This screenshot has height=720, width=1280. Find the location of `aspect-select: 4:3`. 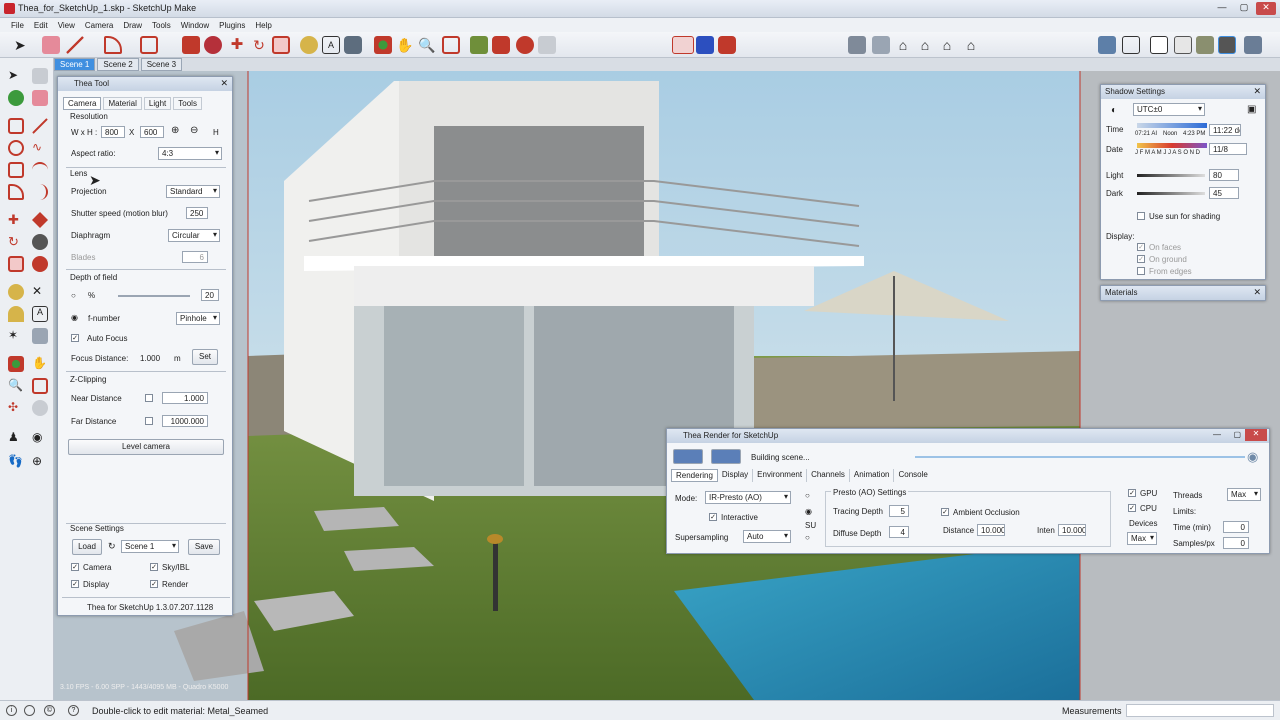

aspect-select: 4:3 is located at coordinates (190, 153).